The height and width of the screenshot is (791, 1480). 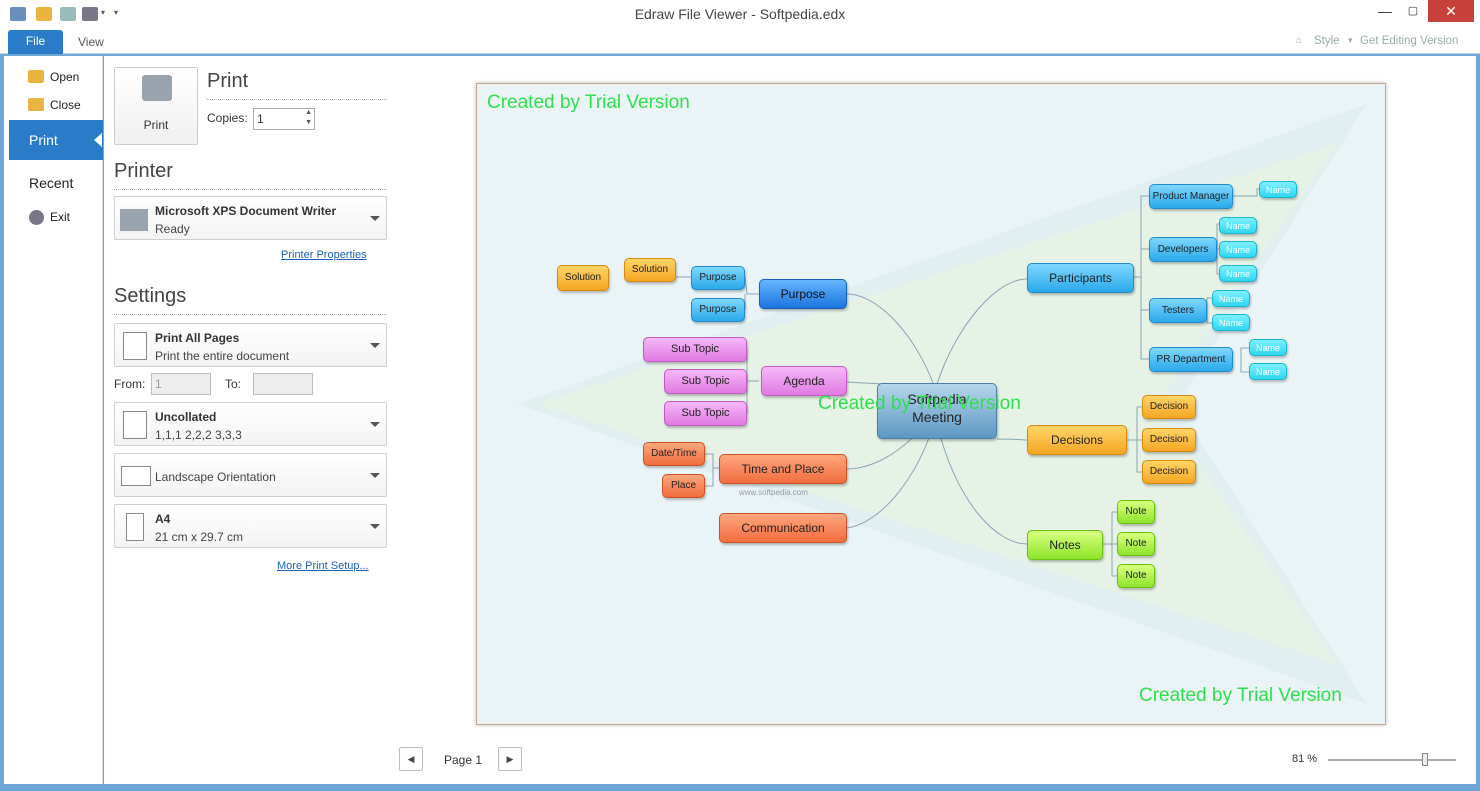 I want to click on node-testers: Testers, so click(x=1178, y=310).